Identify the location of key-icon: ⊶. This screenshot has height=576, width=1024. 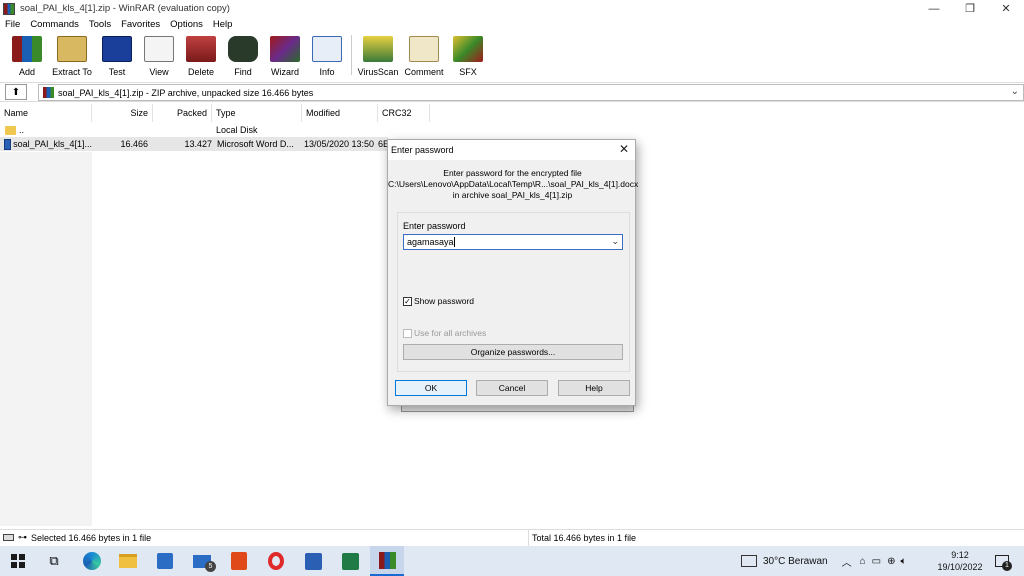
(22, 537).